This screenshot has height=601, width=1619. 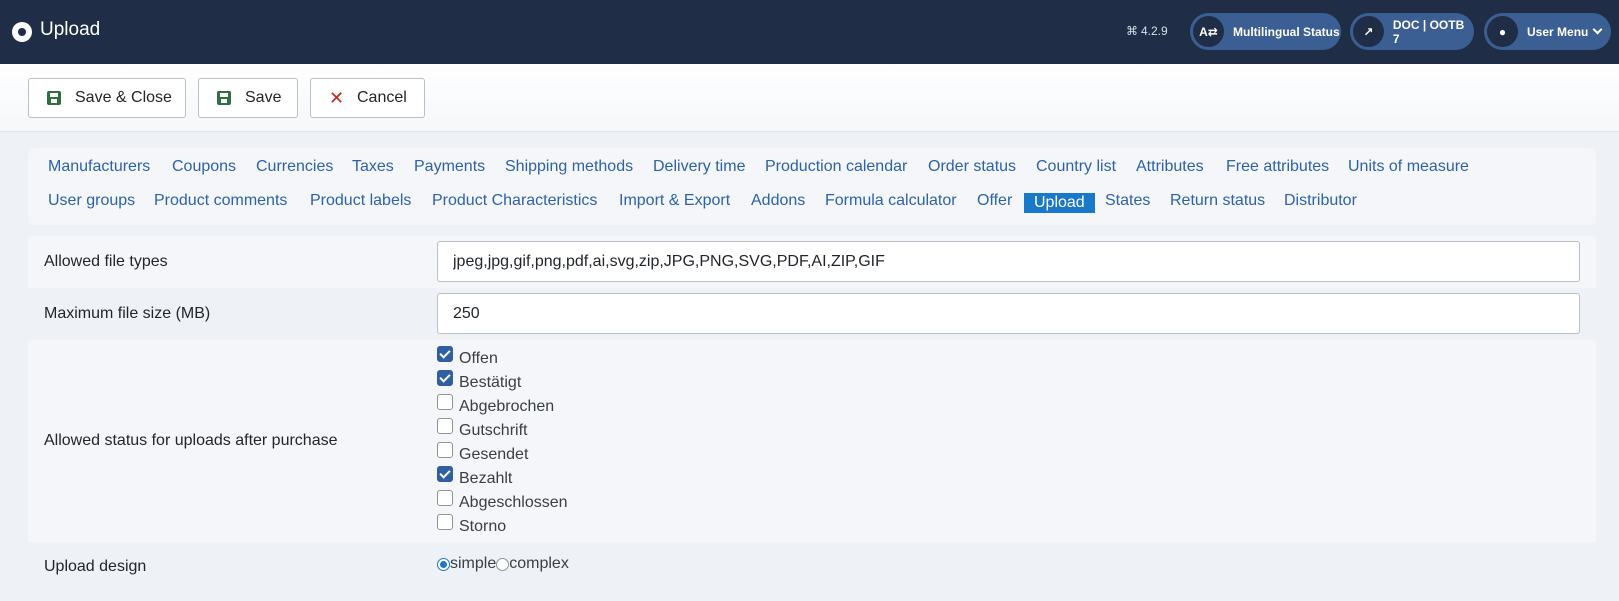 What do you see at coordinates (204, 167) in the screenshot?
I see `tab-coupons: Coupons` at bounding box center [204, 167].